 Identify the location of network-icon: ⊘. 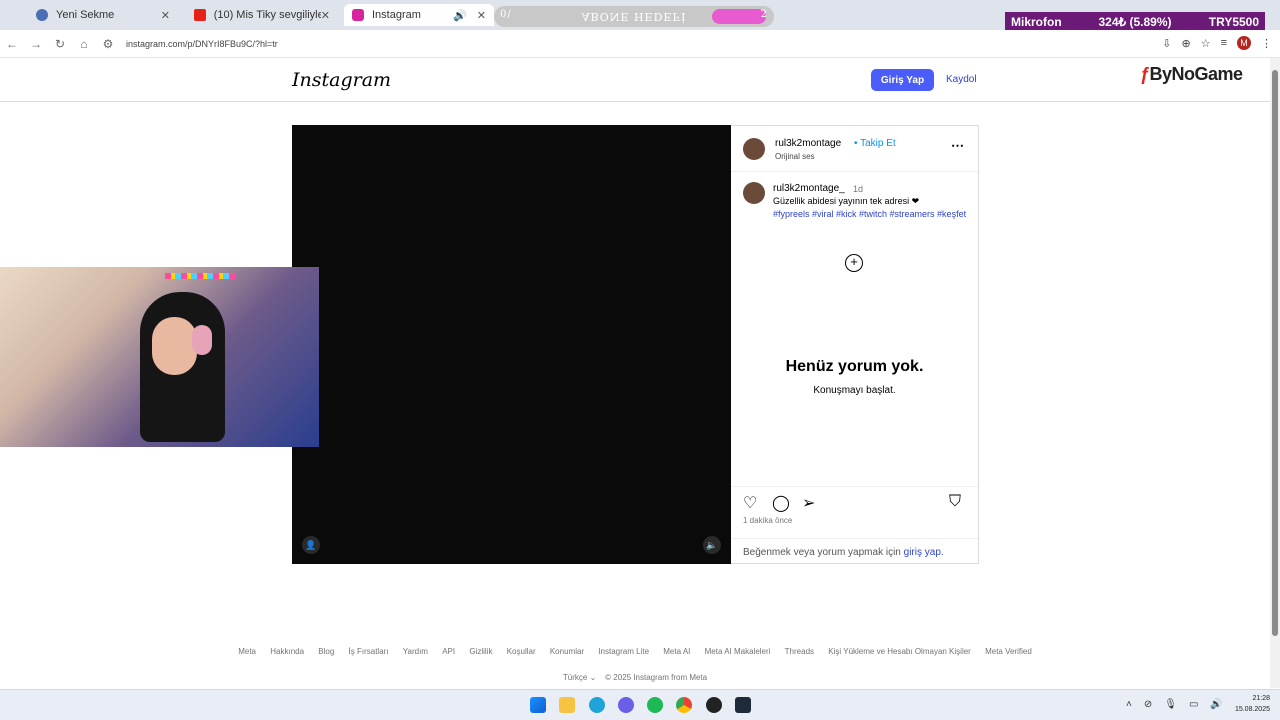
(1148, 704).